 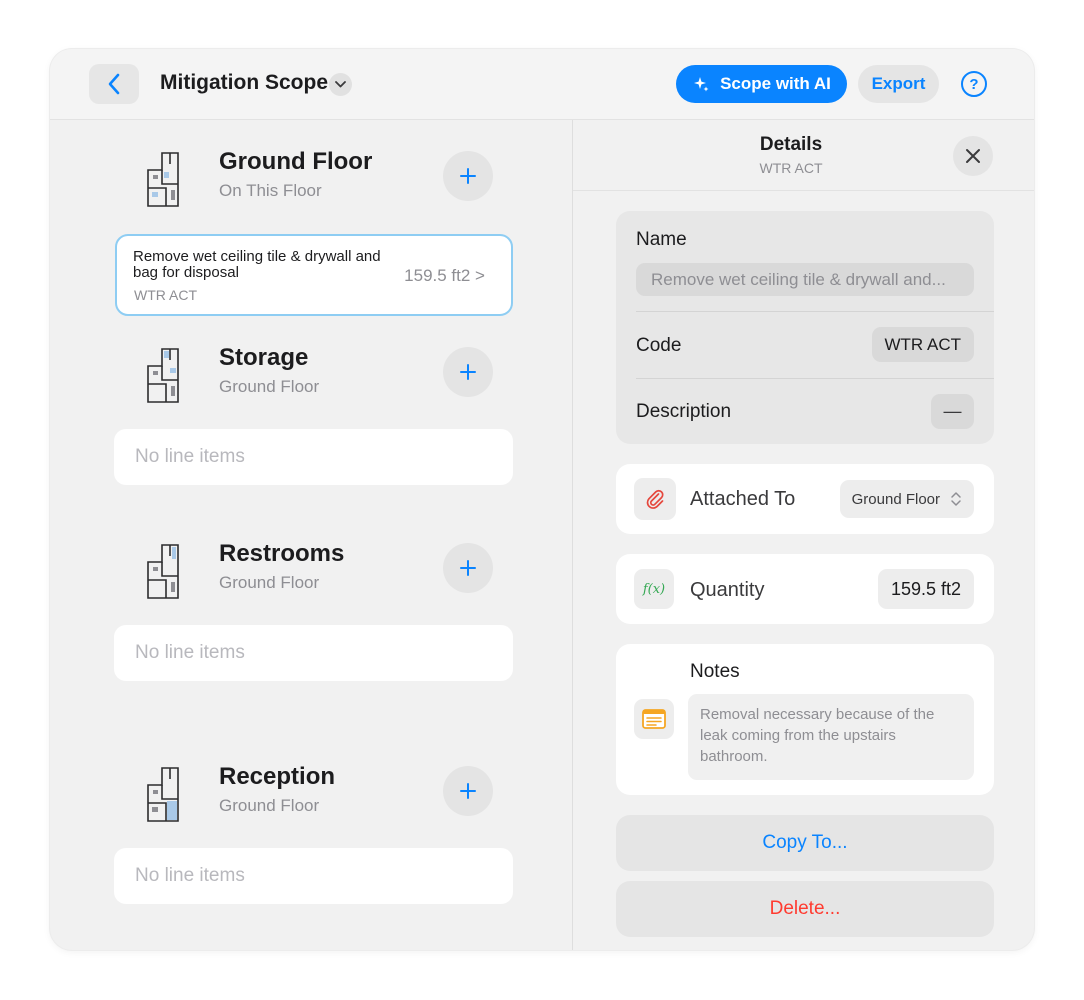 I want to click on description-field: —, so click(x=952, y=411).